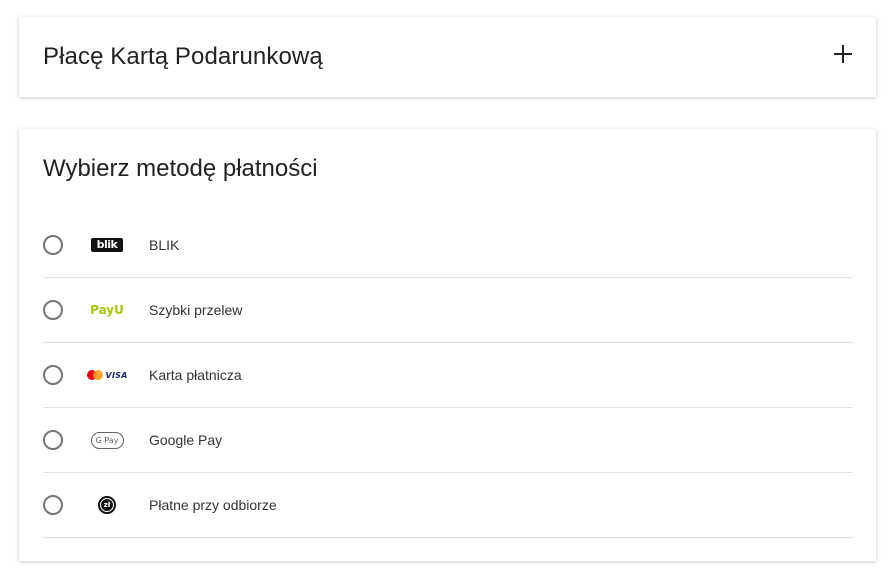 The image size is (893, 575). I want to click on gift-card-section: Płacę Kartą Podarunkową, so click(447, 57).